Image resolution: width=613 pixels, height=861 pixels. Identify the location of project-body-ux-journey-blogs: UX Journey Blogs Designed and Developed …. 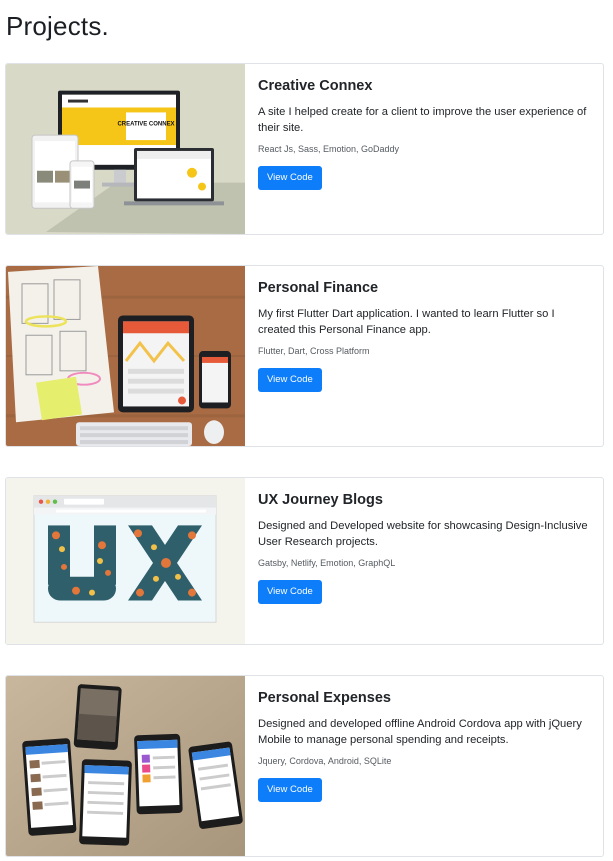
(423, 547).